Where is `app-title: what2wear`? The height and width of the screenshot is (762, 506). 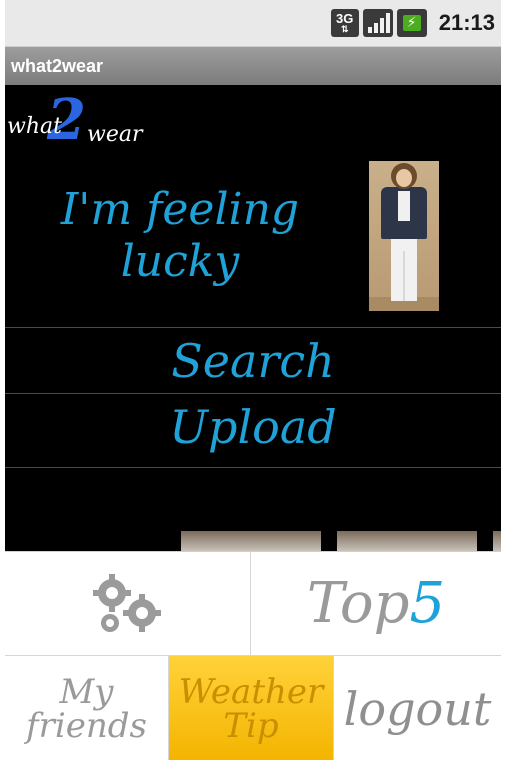 app-title: what2wear is located at coordinates (57, 66).